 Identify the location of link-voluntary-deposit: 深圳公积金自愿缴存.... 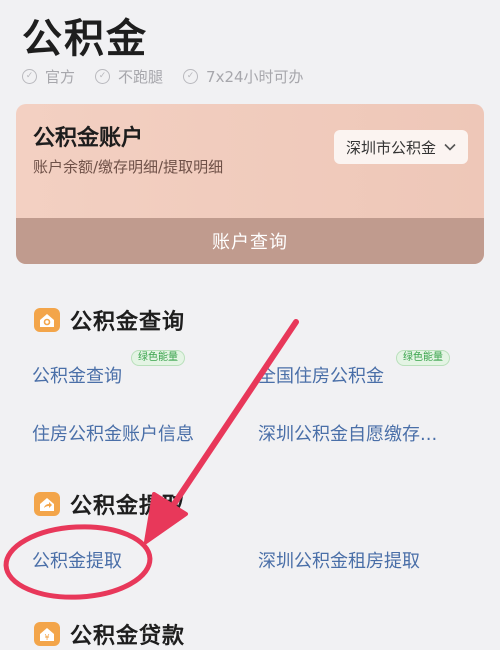
(347, 433).